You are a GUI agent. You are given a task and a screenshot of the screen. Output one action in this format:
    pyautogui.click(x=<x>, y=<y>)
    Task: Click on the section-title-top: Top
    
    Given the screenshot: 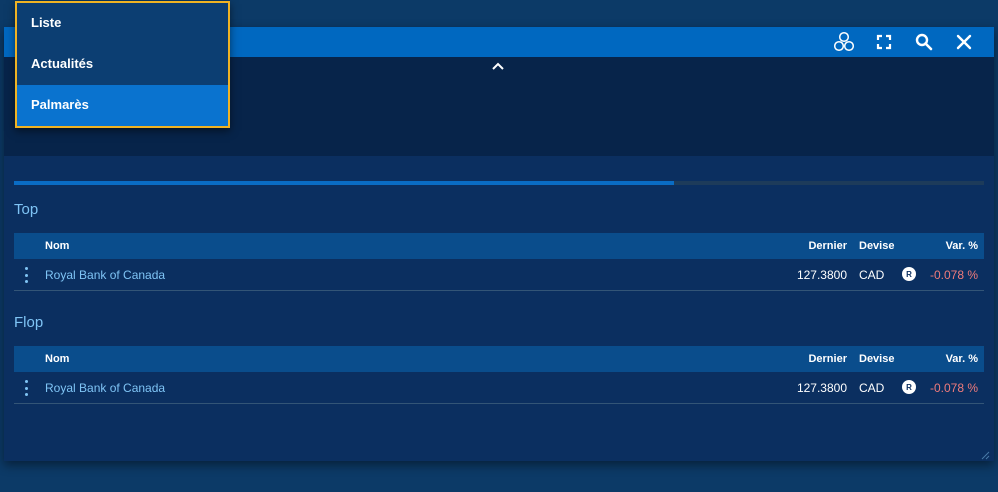 What is the action you would take?
    pyautogui.click(x=26, y=209)
    